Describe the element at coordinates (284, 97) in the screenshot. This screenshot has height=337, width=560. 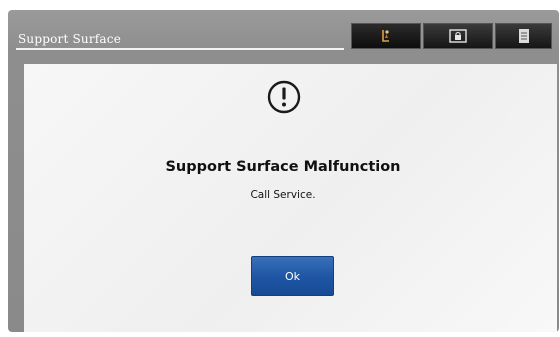
I see `exclamation-circle-icon` at that location.